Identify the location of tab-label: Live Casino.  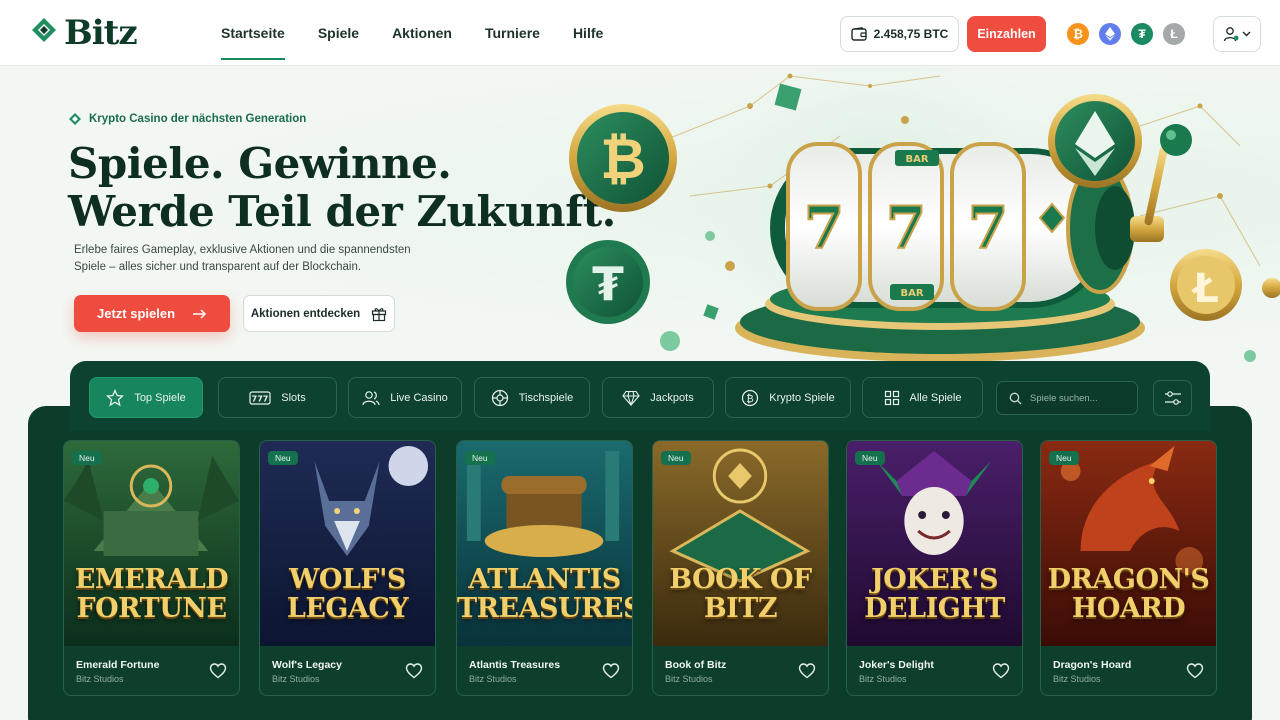
(419, 397).